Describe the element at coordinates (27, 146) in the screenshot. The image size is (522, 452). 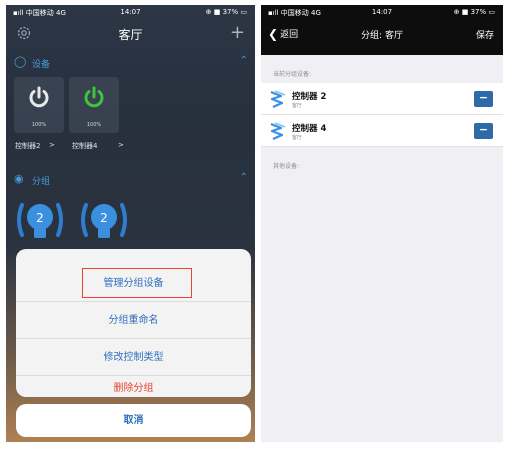
I see `device-label-1: 控制器2` at that location.